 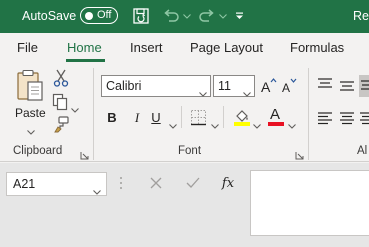 I want to click on name-box-chevron-icon, so click(x=97, y=191).